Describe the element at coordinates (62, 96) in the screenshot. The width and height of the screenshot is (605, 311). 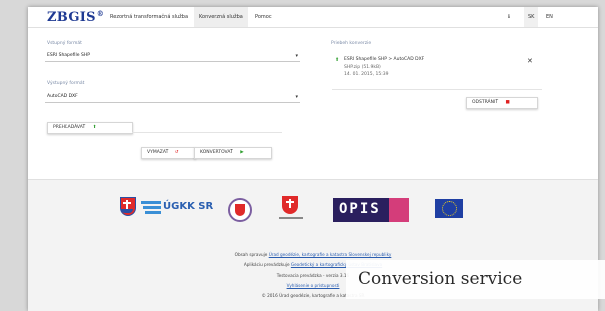
I see `output-format-value: AutoCAD DXF` at that location.